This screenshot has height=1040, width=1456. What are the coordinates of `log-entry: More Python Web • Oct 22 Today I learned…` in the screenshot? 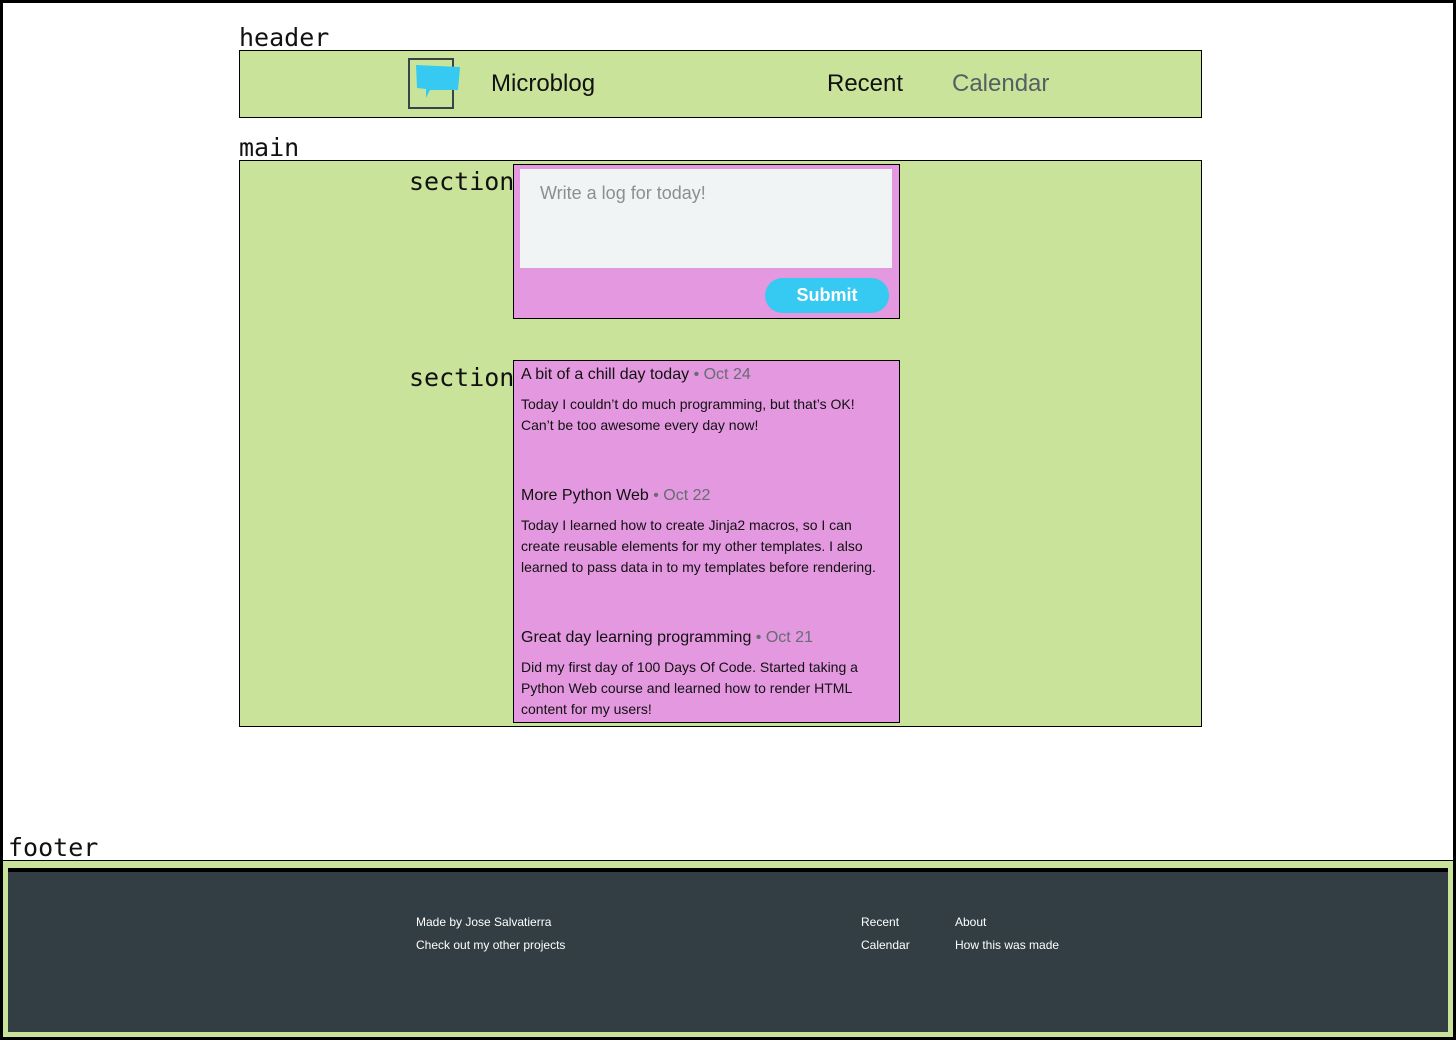 It's located at (705, 532).